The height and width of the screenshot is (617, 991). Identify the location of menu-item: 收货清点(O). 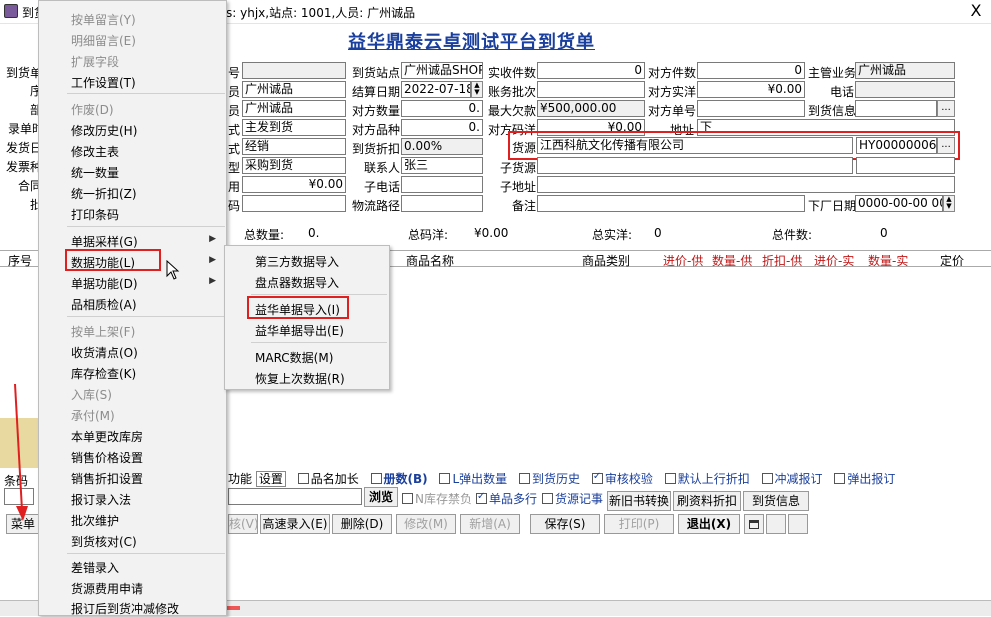
(104, 352).